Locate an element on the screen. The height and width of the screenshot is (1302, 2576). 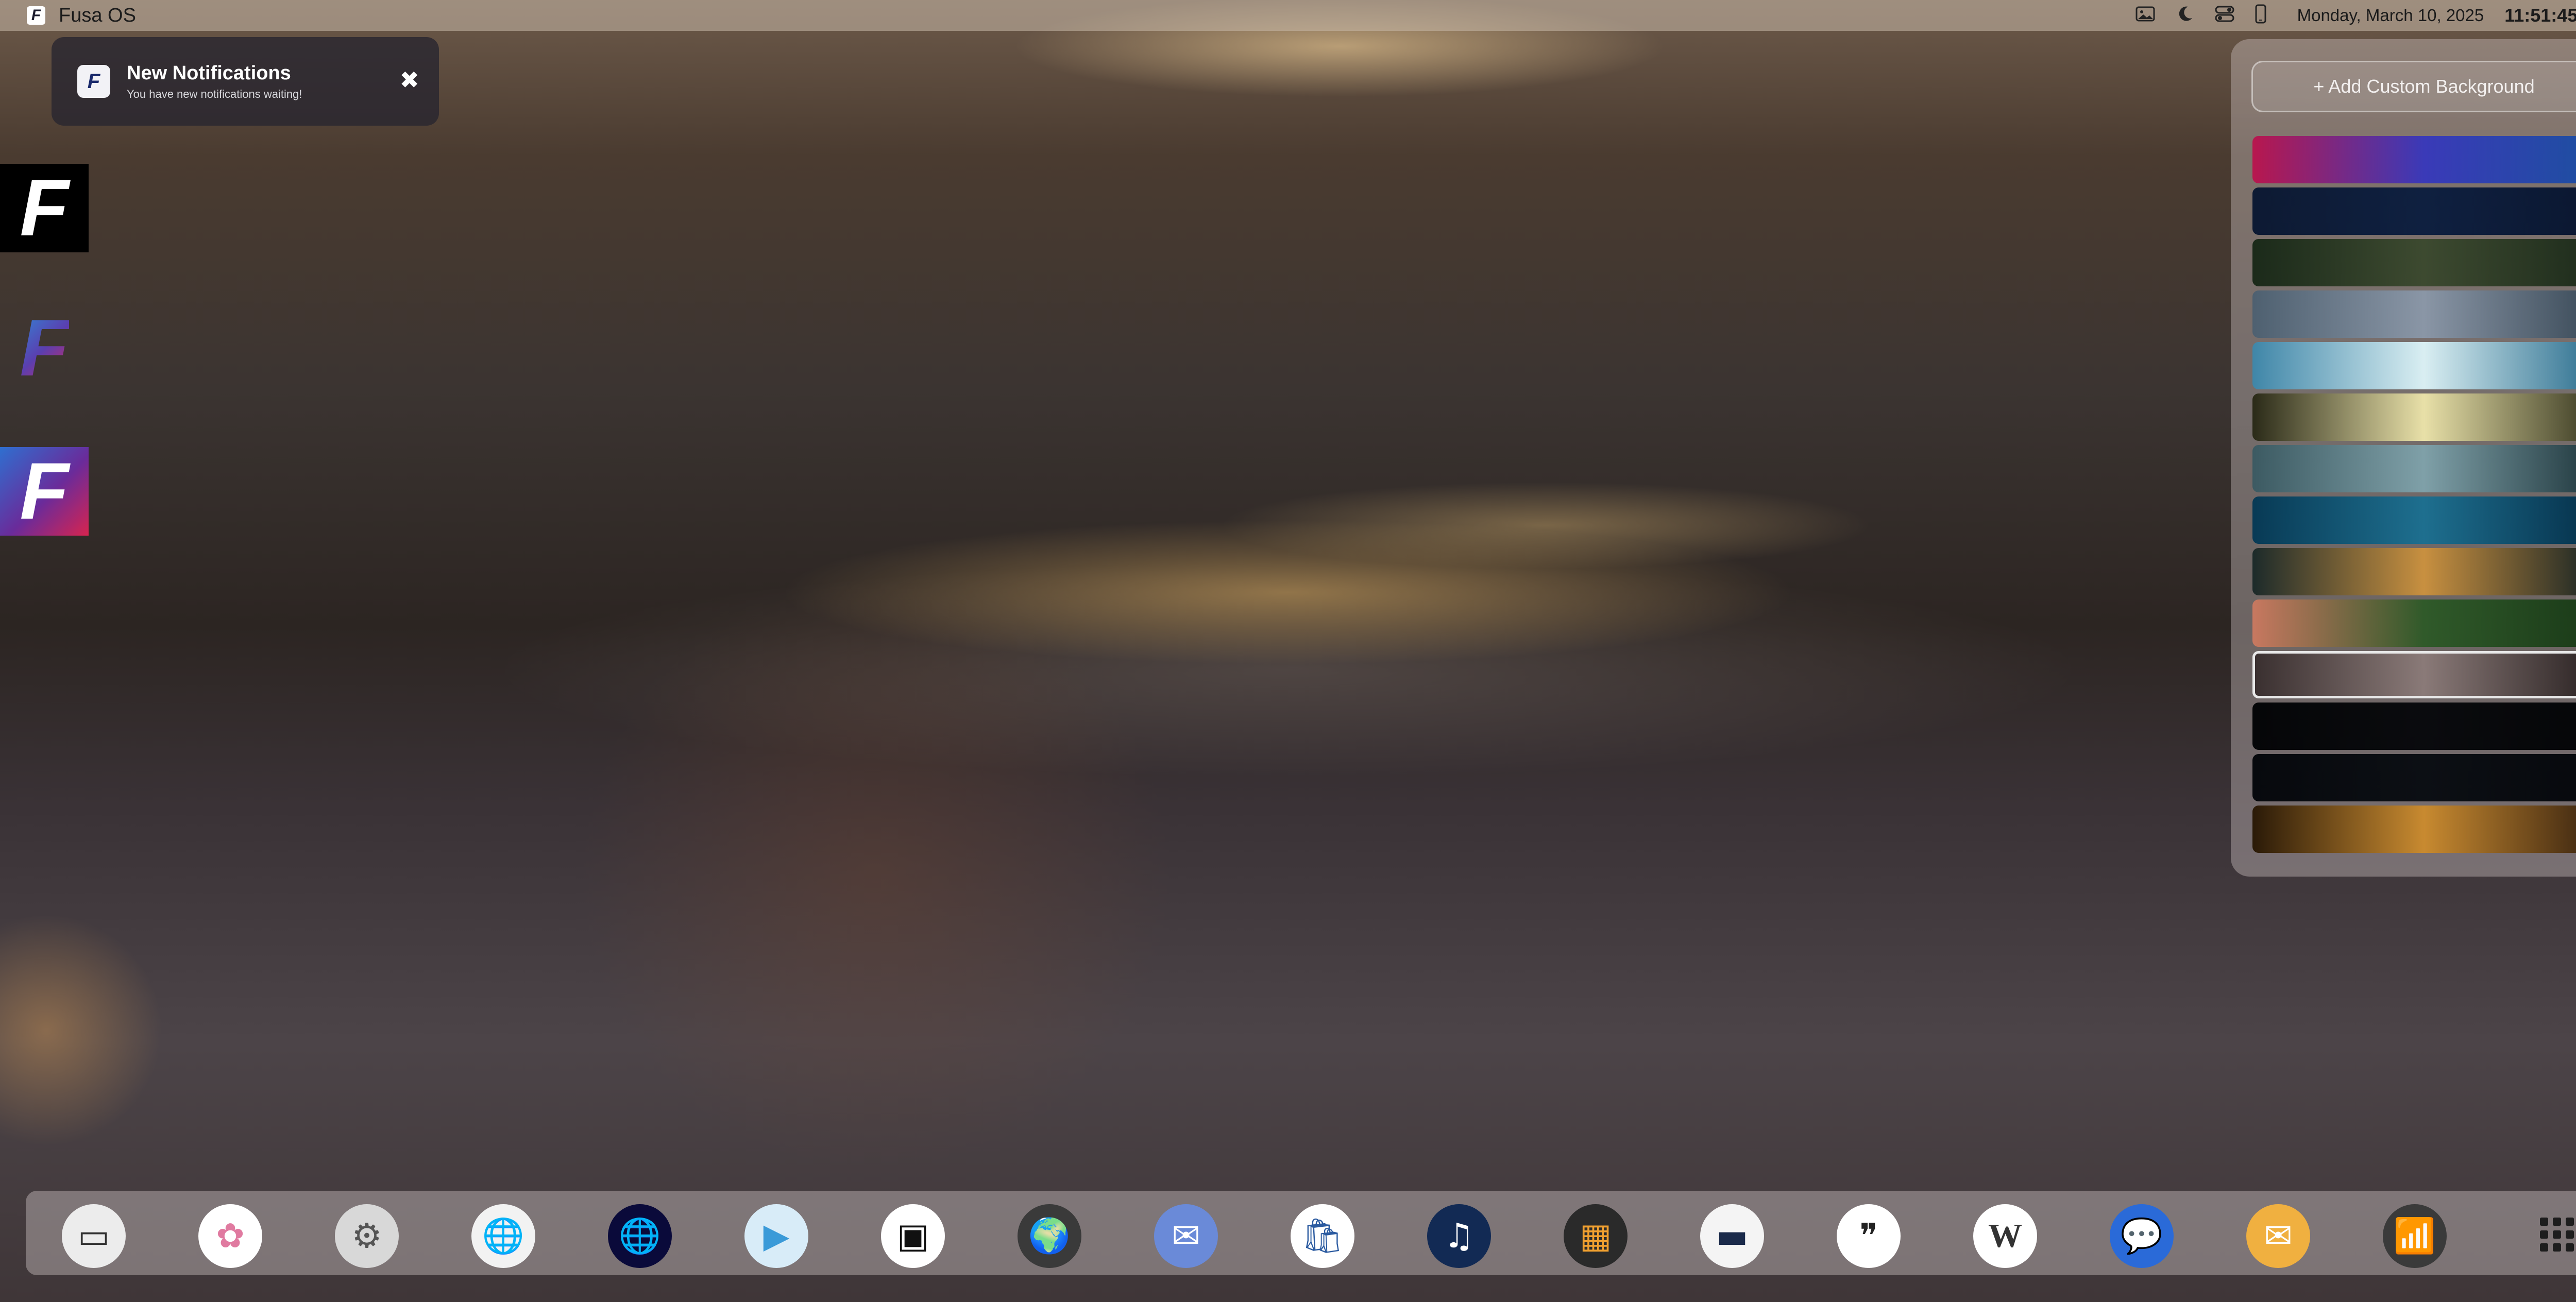
desktop-fusa-logo-black: F is located at coordinates (44, 208).